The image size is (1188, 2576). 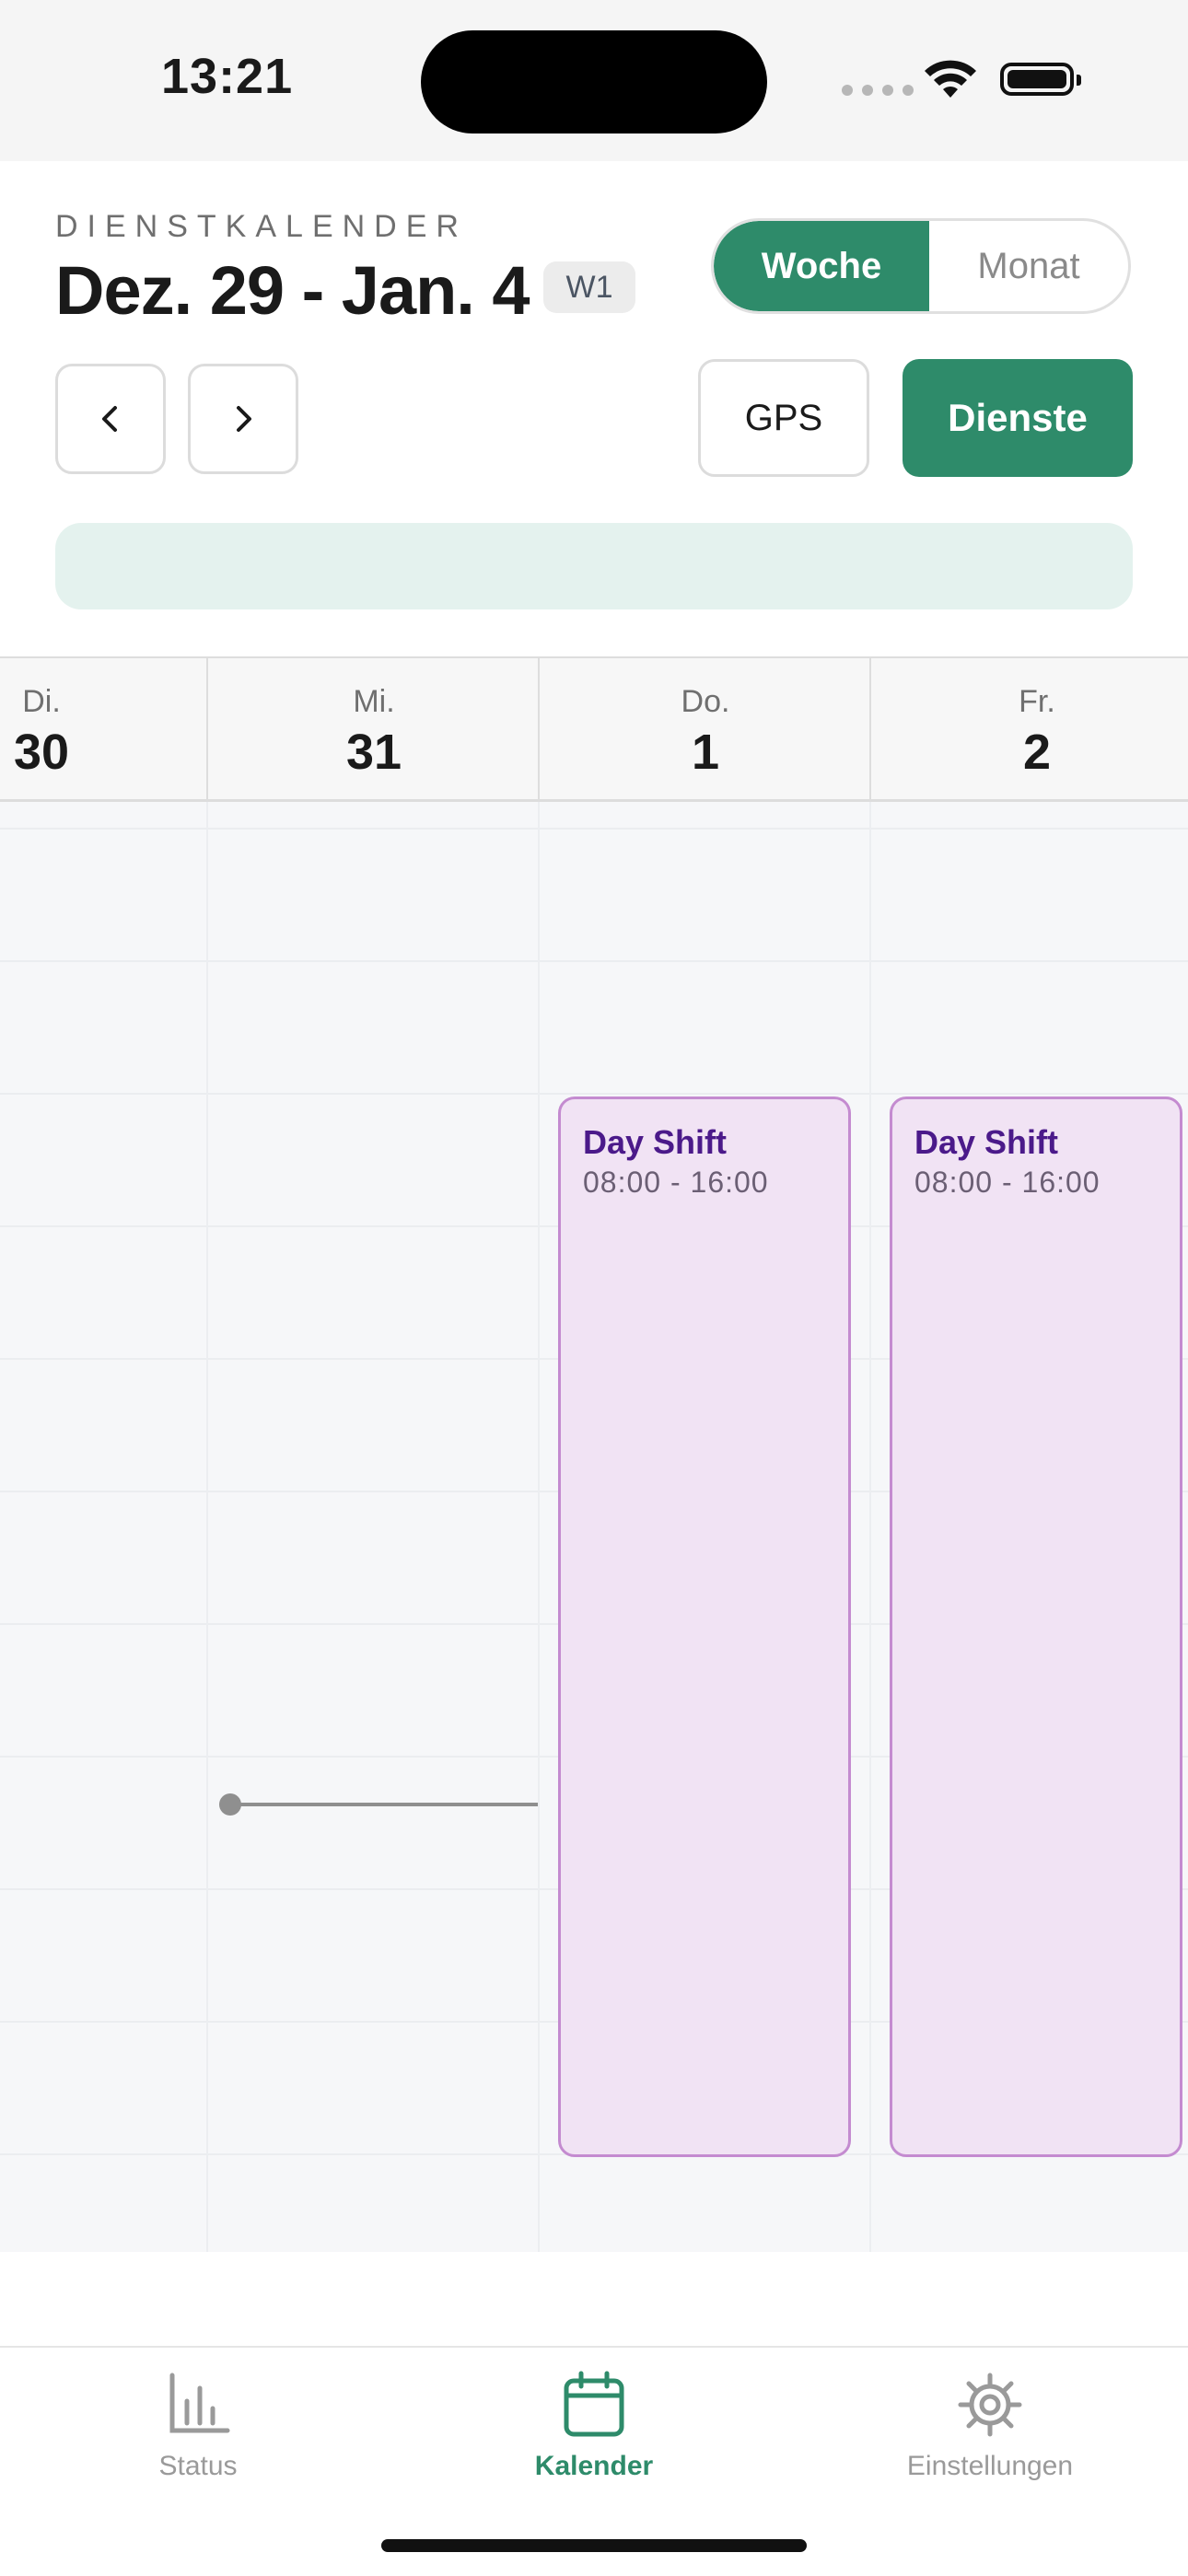 I want to click on cellular-signal-icon, so click(x=878, y=90).